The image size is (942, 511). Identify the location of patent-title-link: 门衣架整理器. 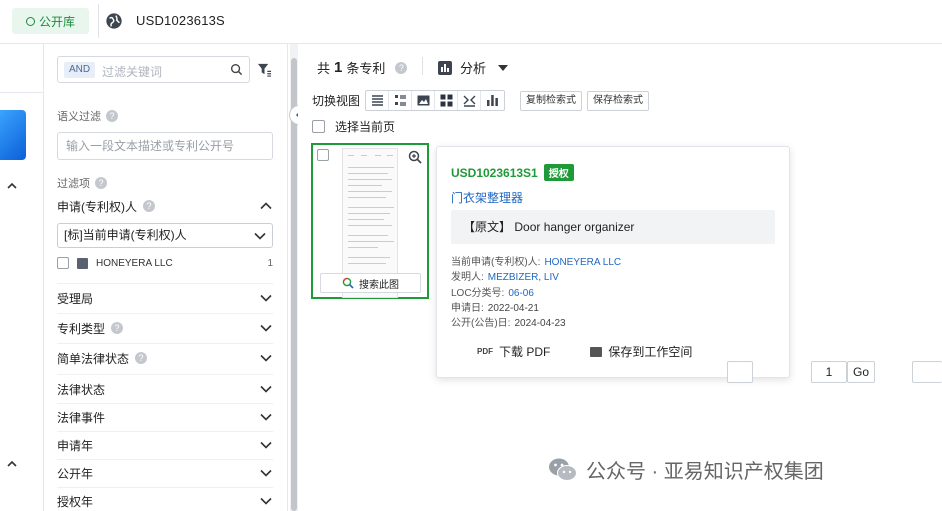
(487, 197).